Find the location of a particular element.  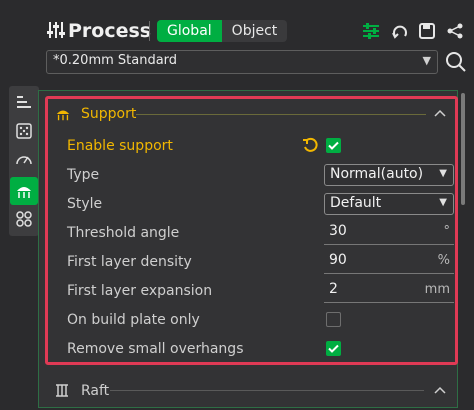

save-icon is located at coordinates (427, 31).